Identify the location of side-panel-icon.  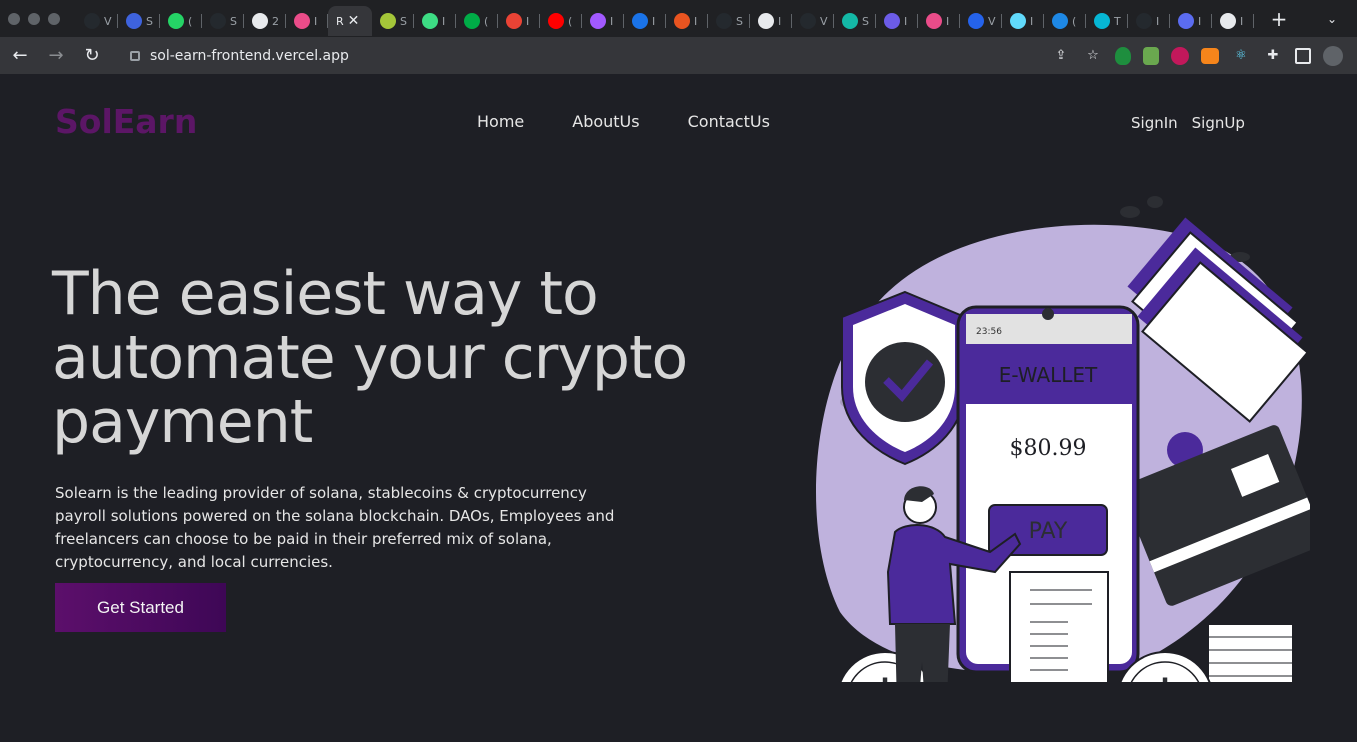
(1303, 55).